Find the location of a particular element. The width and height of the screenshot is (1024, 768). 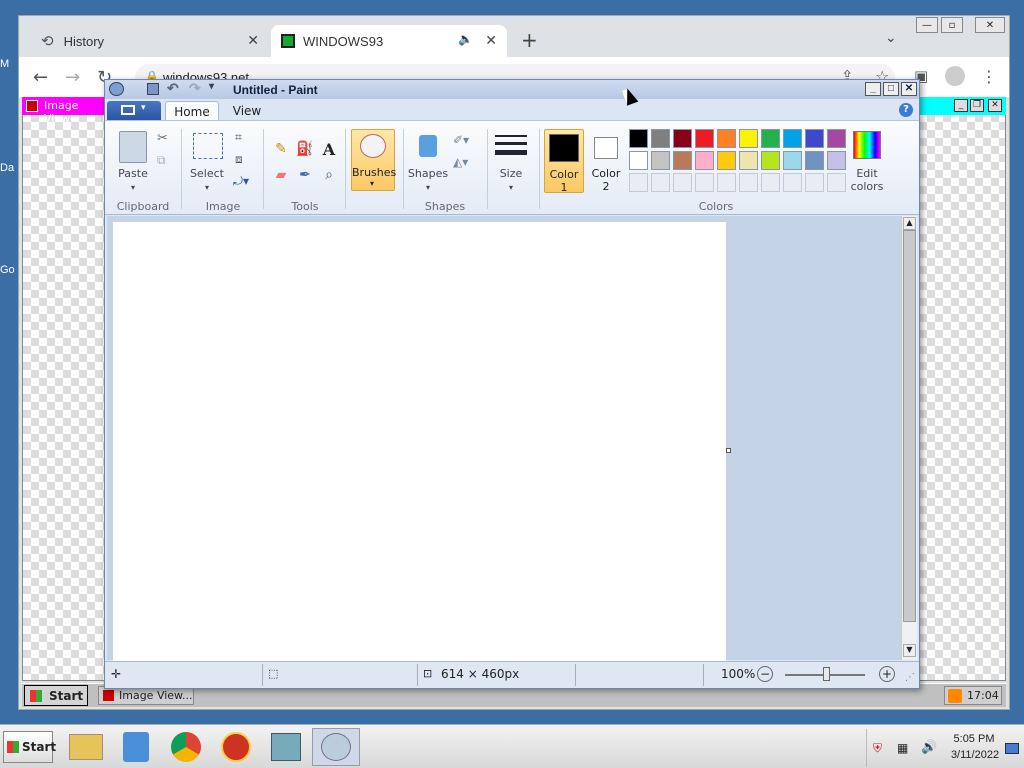

paint-app-icon is located at coordinates (116, 89).